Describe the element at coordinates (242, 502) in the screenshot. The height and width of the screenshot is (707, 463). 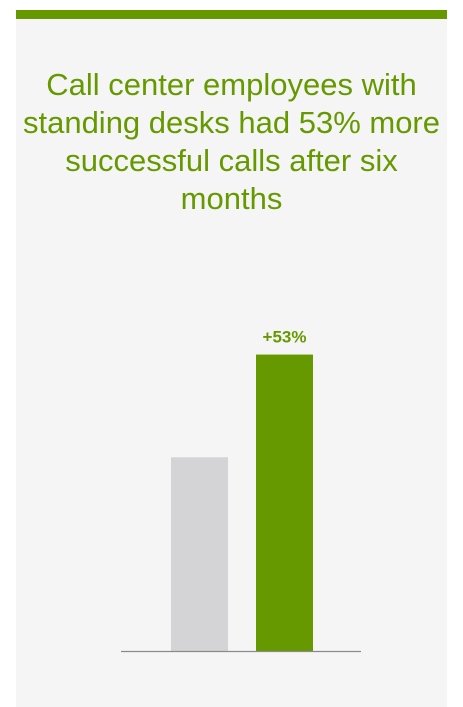
I see `bars-group` at that location.